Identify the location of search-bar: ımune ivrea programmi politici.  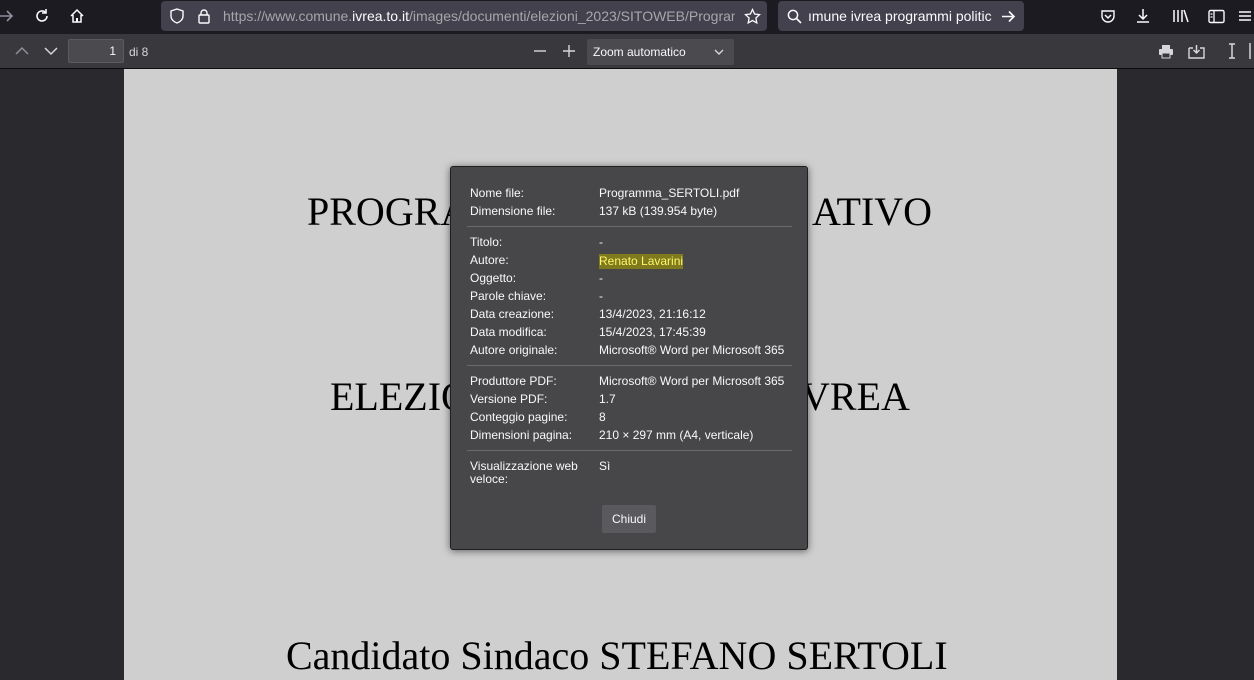
(901, 16).